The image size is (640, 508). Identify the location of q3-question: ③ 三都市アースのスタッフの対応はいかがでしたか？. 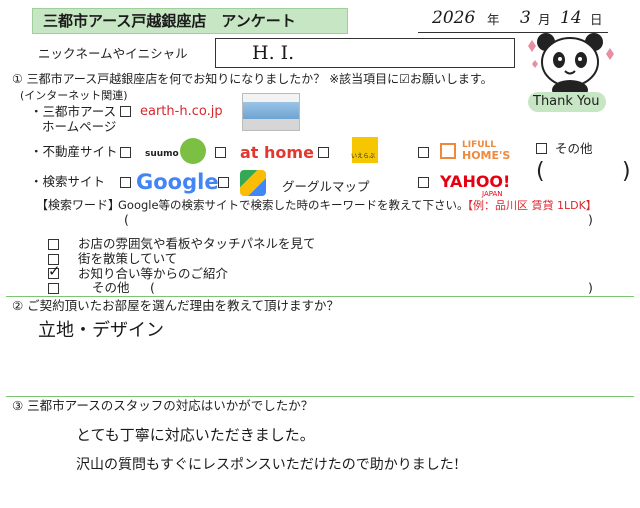
(163, 405).